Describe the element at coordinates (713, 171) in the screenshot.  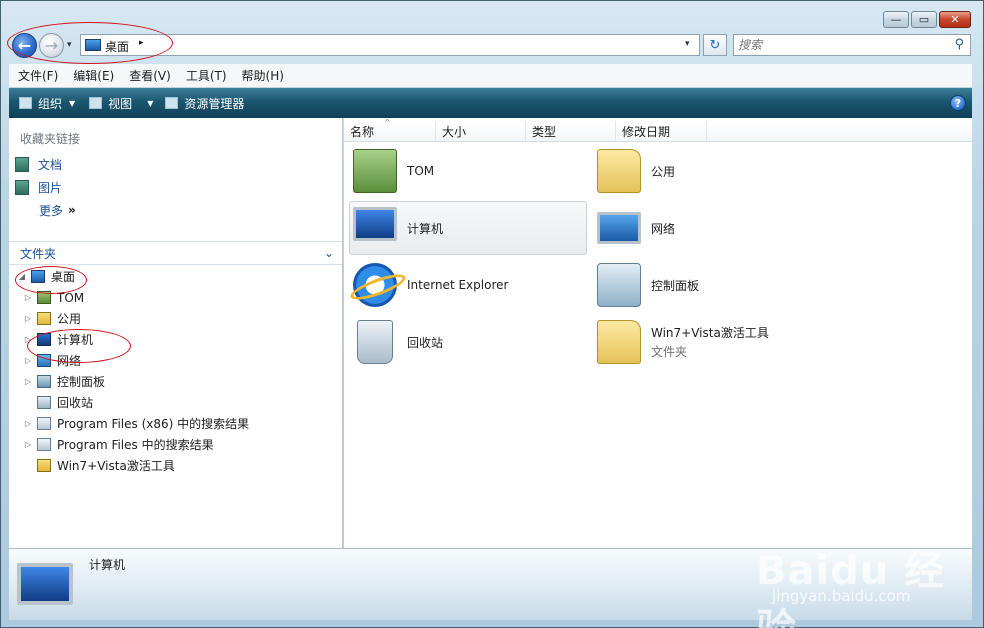
I see `file-item-public: 公用` at that location.